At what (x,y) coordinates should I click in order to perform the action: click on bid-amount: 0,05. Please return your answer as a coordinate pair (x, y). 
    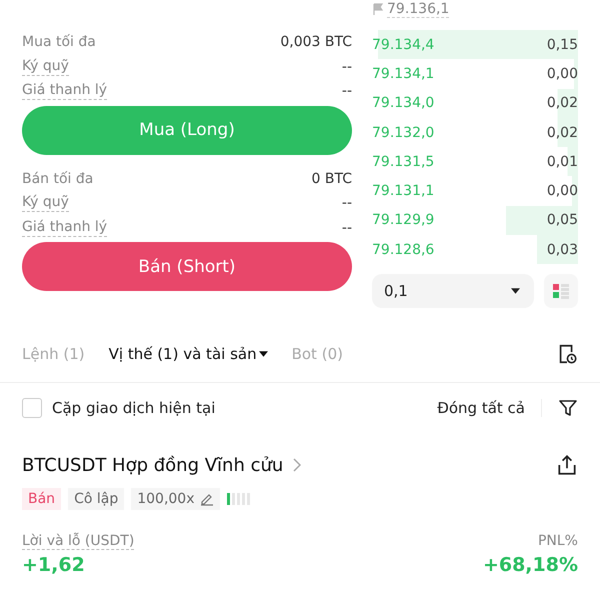
    Looking at the image, I should click on (562, 220).